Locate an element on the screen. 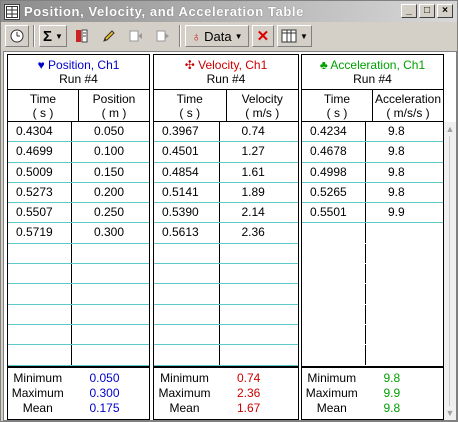  columns-icon is located at coordinates (289, 36).